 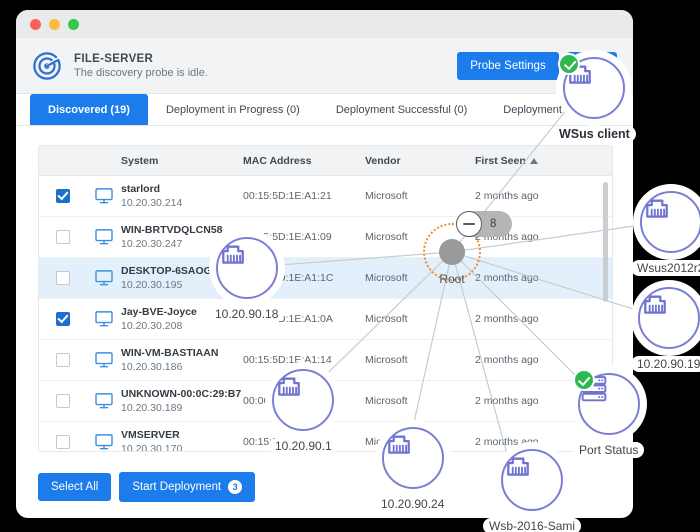 I want to click on topology-node-wsus2012r2: Wsus2012r2, so click(x=665, y=233).